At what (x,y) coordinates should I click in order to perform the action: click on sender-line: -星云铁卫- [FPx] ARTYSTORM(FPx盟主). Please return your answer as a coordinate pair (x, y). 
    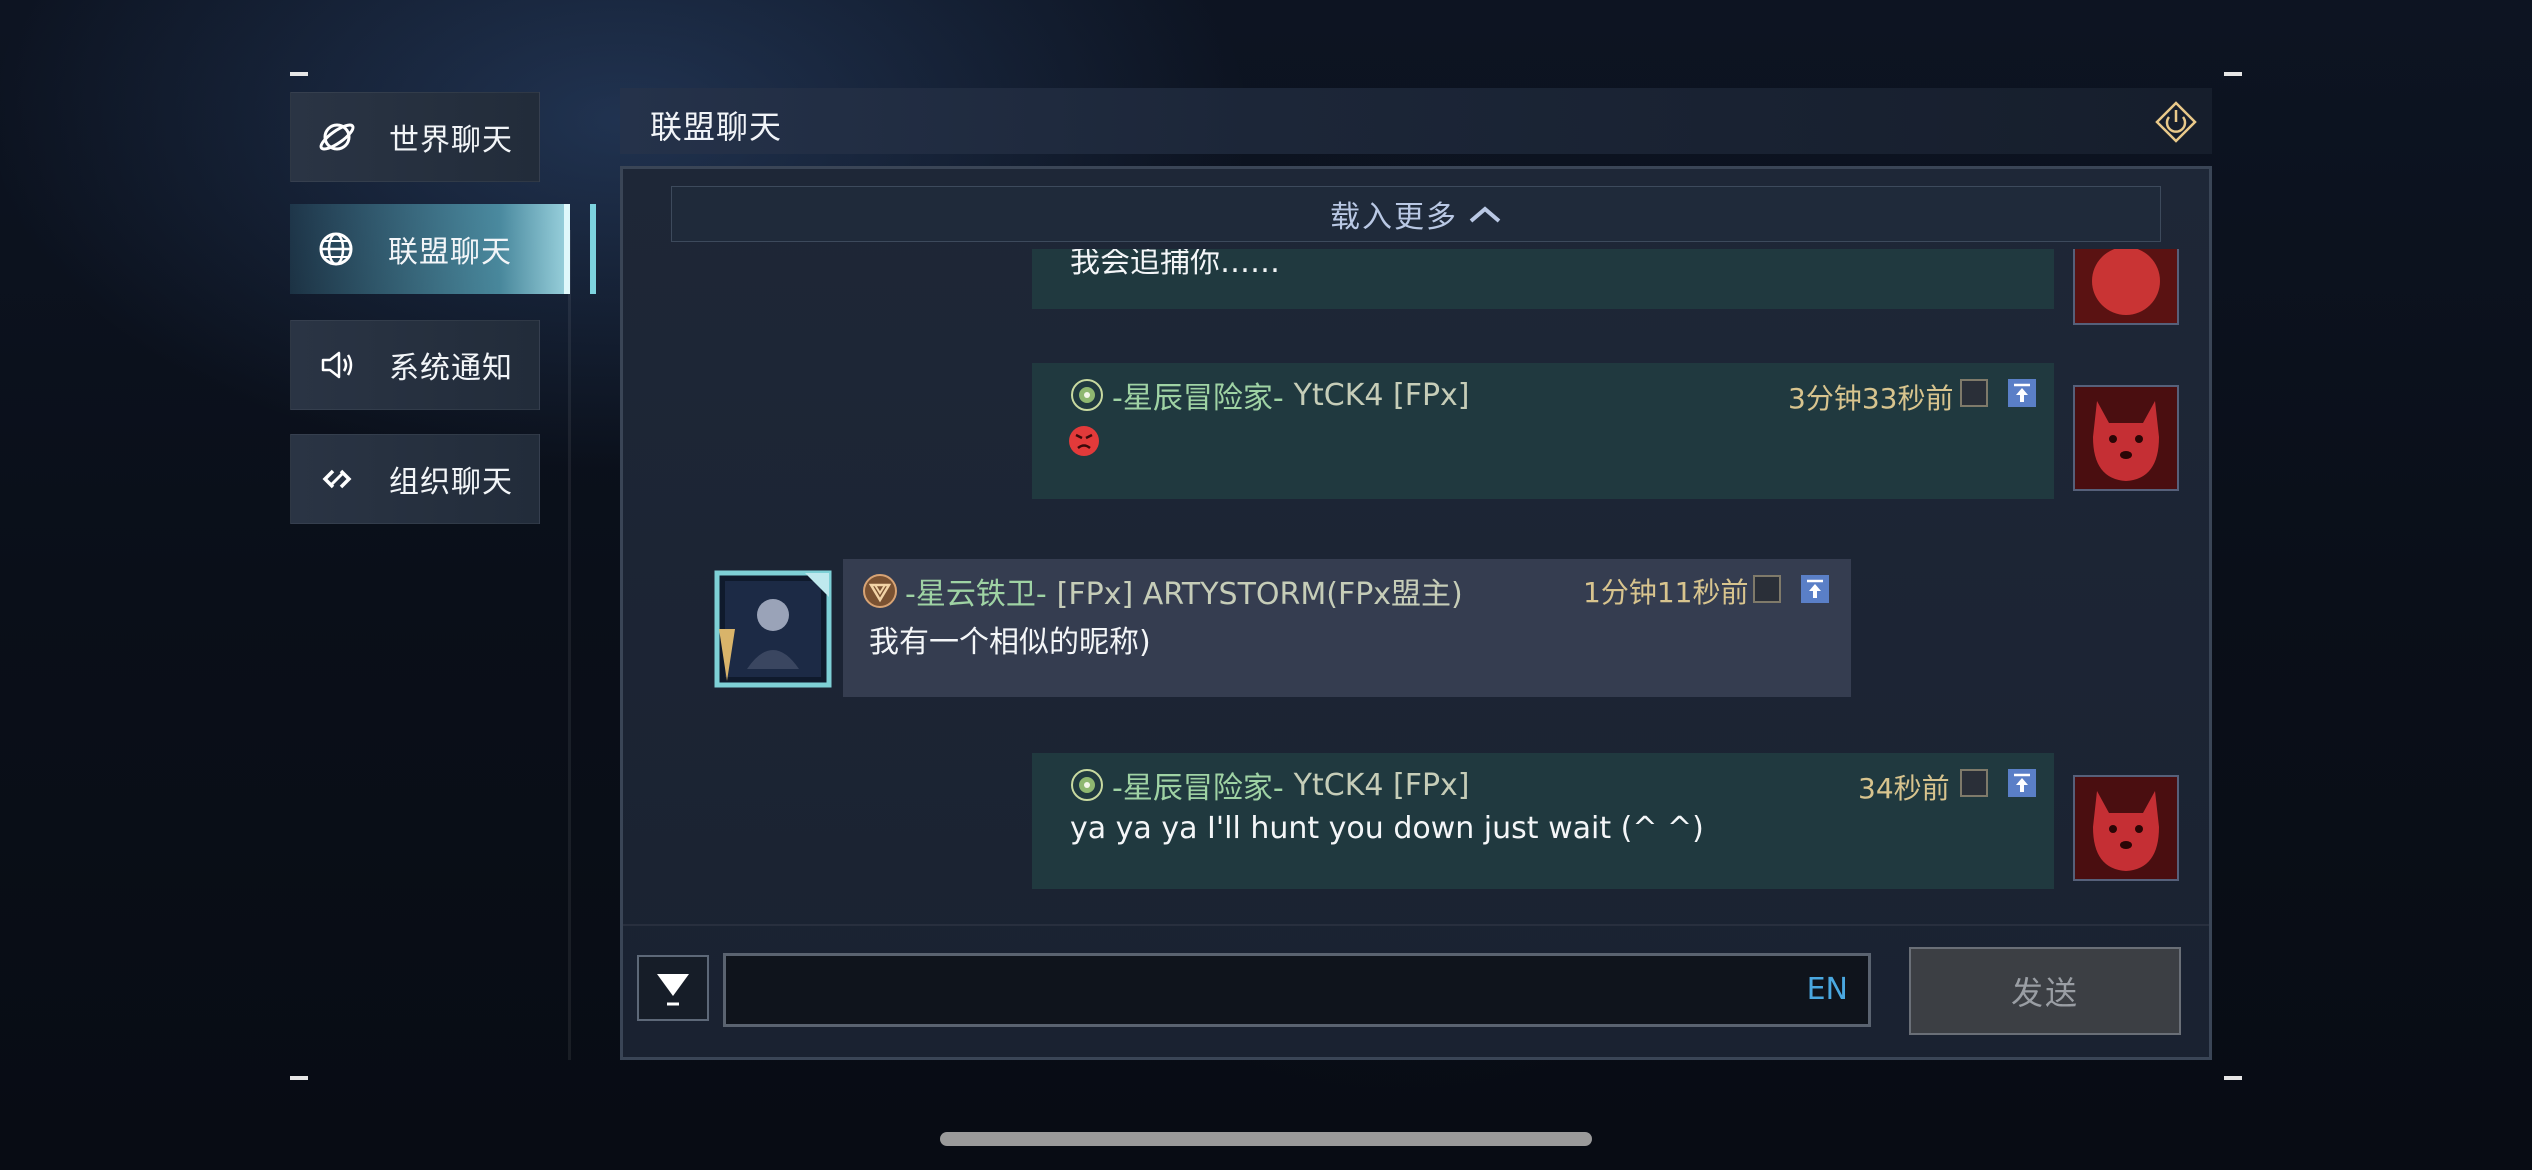
    Looking at the image, I should click on (1162, 591).